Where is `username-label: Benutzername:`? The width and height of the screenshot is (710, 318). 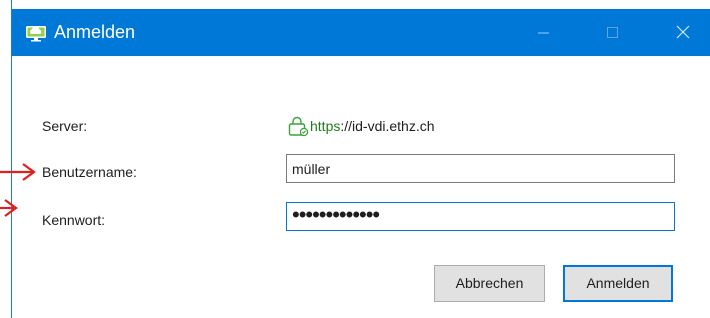 username-label: Benutzername: is located at coordinates (89, 172).